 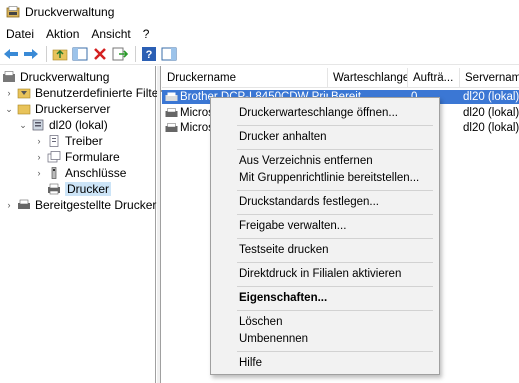 I want to click on properties-pane-icon, so click(x=169, y=54).